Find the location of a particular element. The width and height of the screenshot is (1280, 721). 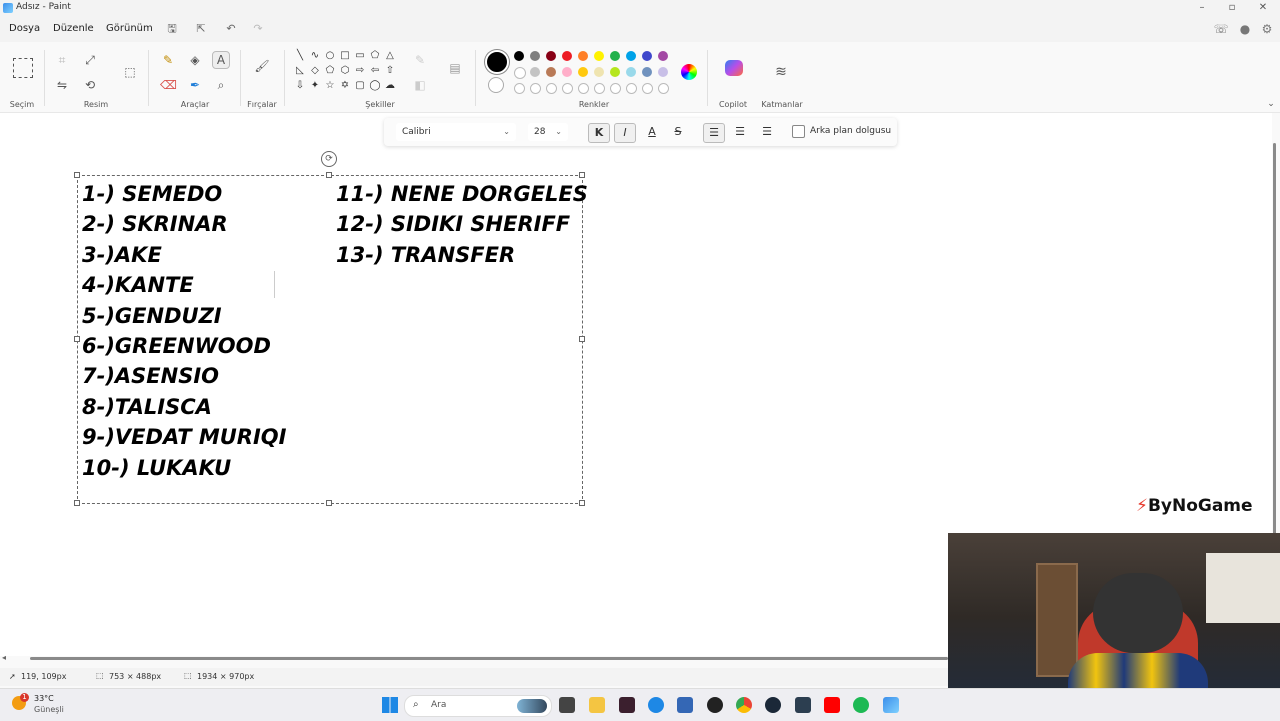

steam-icon is located at coordinates (773, 705).